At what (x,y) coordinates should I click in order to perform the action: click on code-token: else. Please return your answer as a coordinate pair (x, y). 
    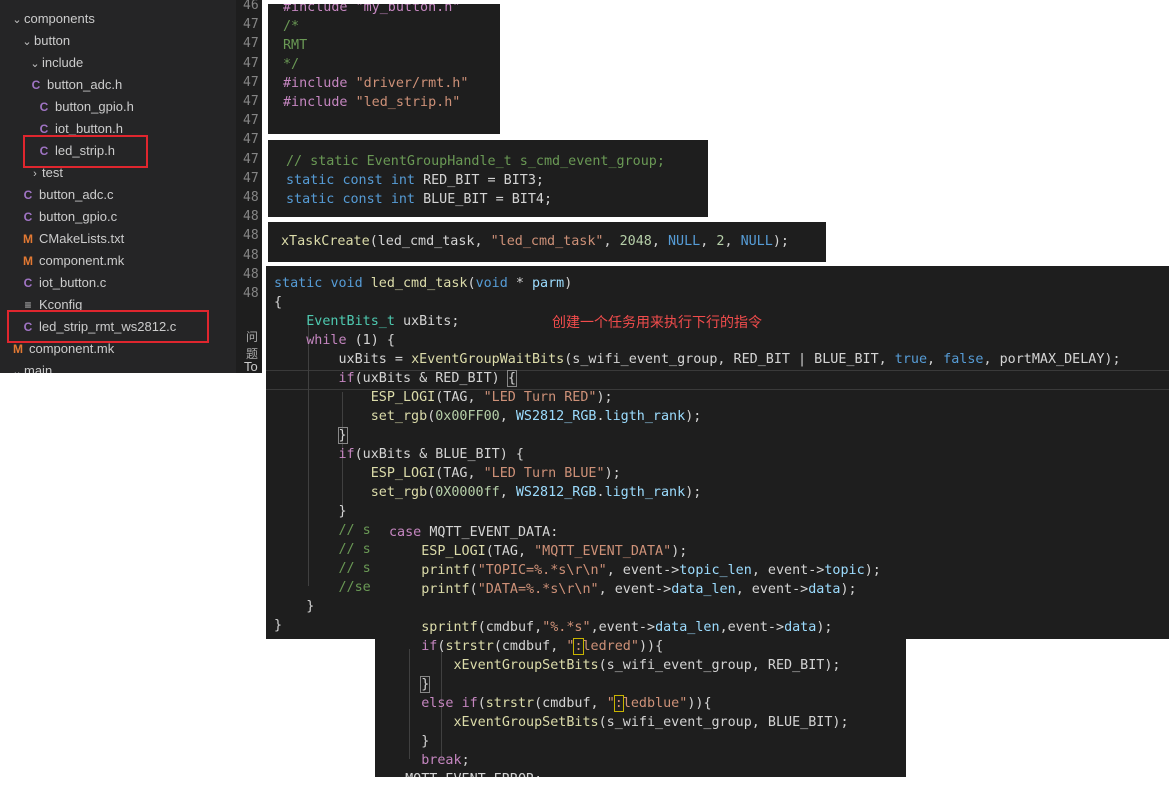
    Looking at the image, I should click on (441, 703).